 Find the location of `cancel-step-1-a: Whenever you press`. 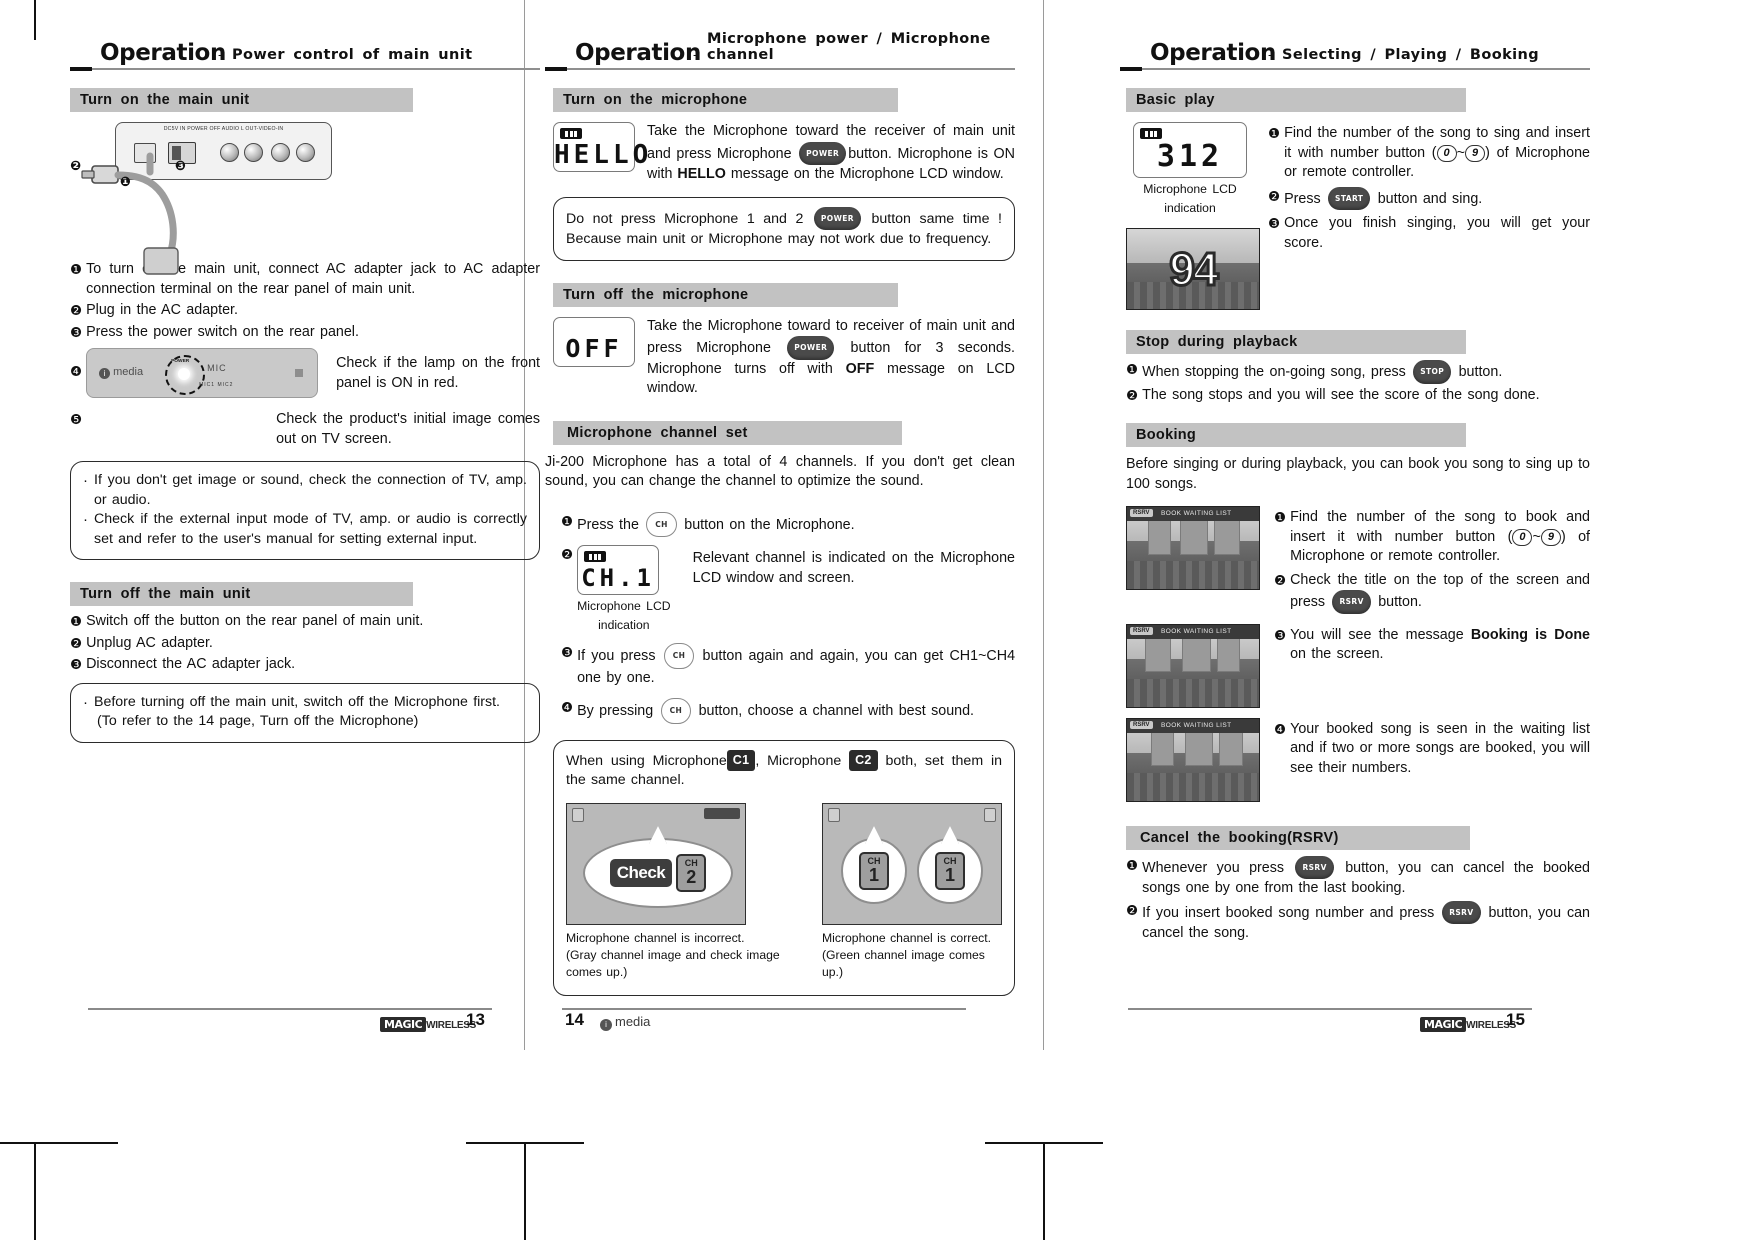

cancel-step-1-a: Whenever you press is located at coordinates (1213, 867).